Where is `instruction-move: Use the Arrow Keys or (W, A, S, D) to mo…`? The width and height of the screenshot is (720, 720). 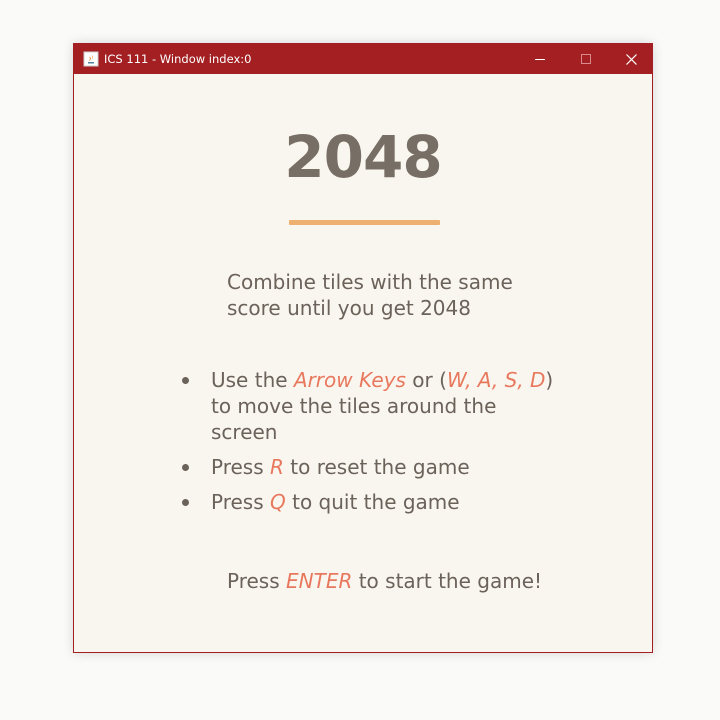 instruction-move: Use the Arrow Keys or (W, A, S, D) to mo… is located at coordinates (372, 406).